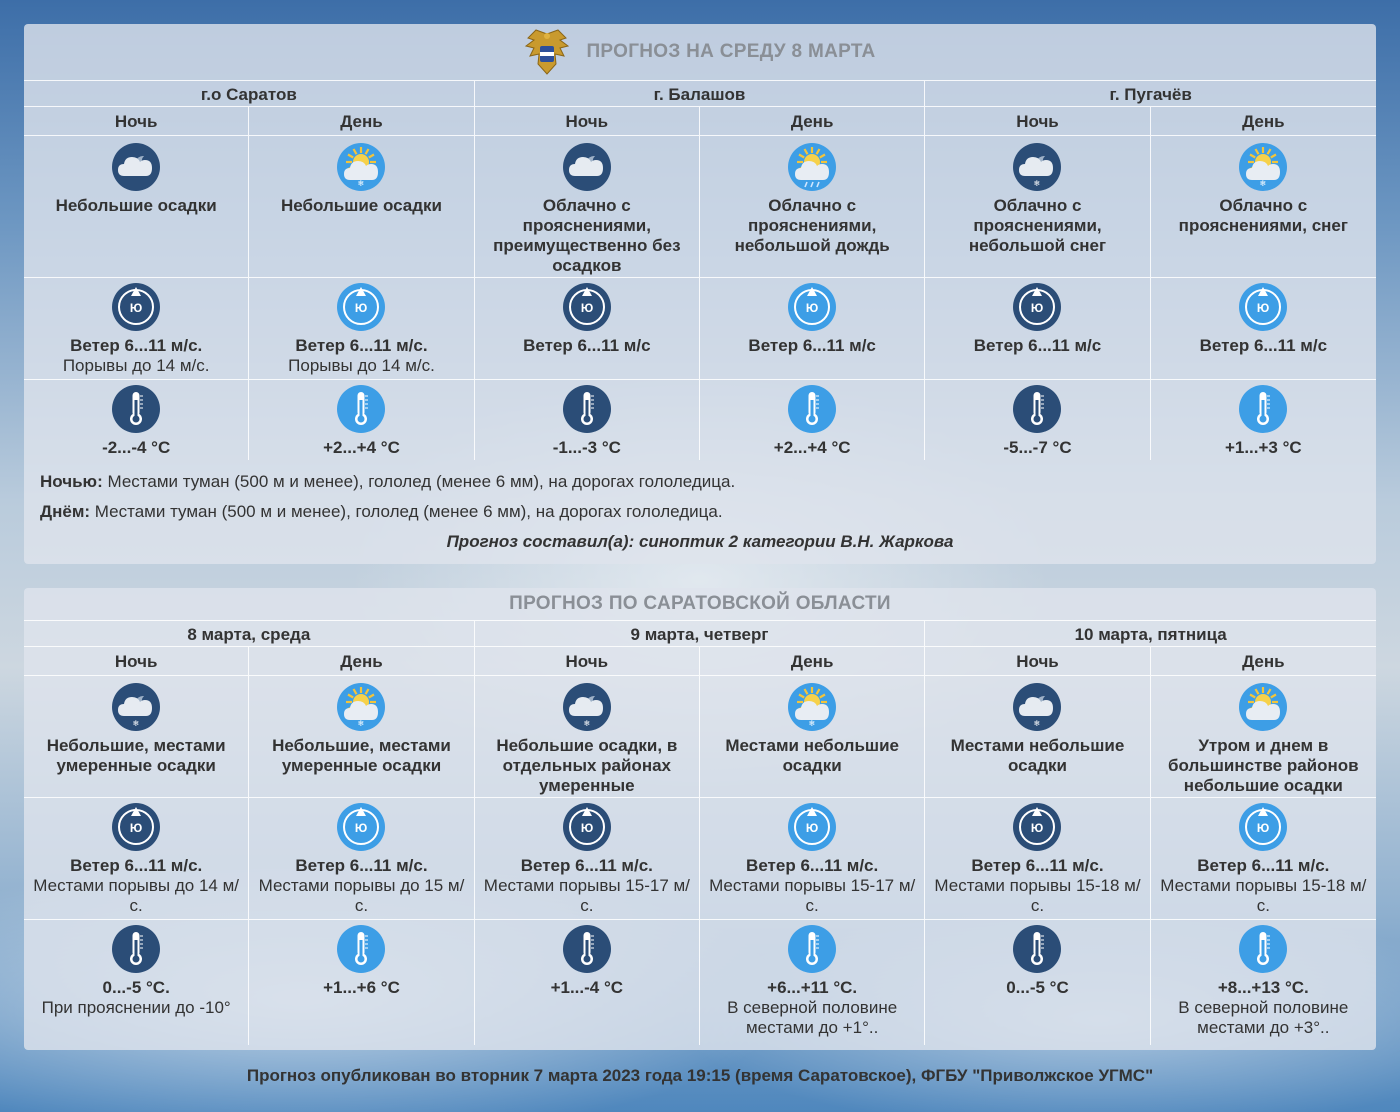 The width and height of the screenshot is (1400, 1112). I want to click on condition-cell: ❄ Облачно с прояснениями, снег, so click(1263, 207).